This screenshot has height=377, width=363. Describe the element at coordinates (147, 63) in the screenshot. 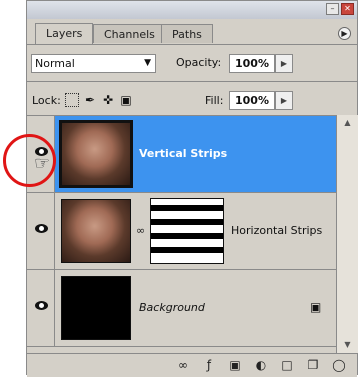

I see `chevron-down-icon: ▼` at that location.